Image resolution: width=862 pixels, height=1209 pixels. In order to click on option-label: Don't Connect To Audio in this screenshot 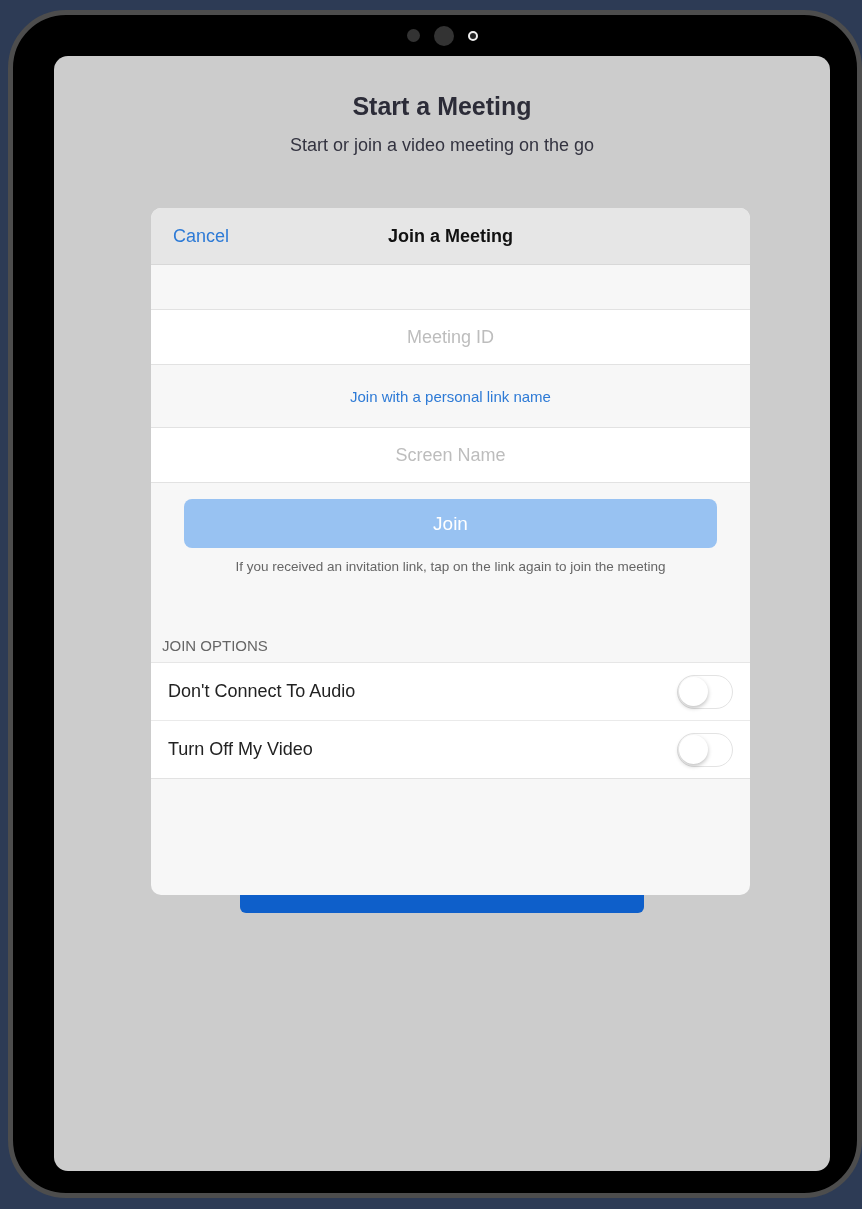, I will do `click(262, 691)`.